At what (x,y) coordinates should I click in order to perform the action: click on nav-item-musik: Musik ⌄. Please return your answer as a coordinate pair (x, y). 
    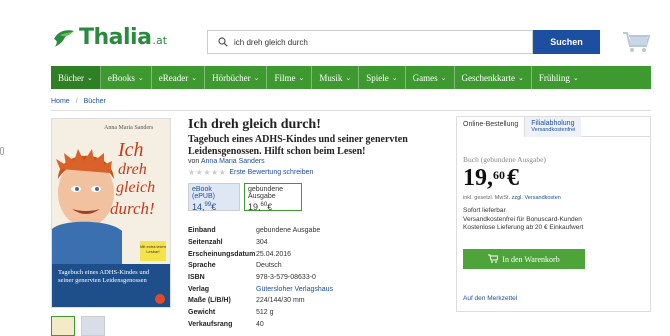
    Looking at the image, I should click on (336, 77).